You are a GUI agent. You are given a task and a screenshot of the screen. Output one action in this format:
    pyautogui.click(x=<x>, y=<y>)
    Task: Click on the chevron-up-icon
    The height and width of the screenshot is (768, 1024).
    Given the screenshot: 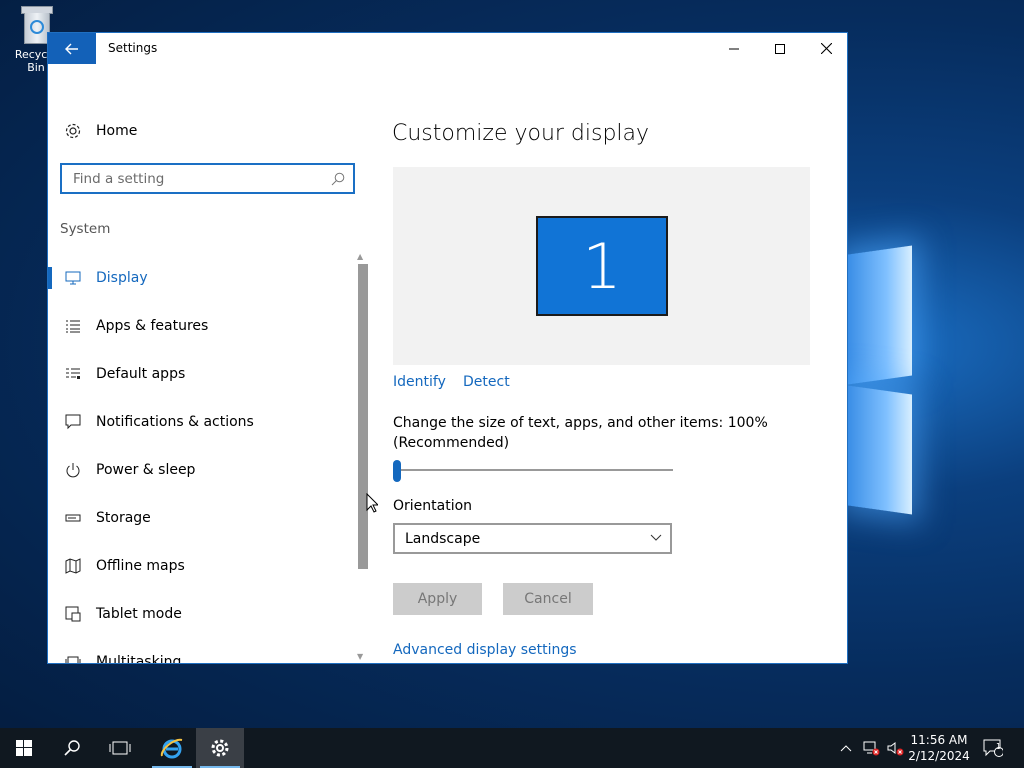 What is the action you would take?
    pyautogui.click(x=846, y=748)
    